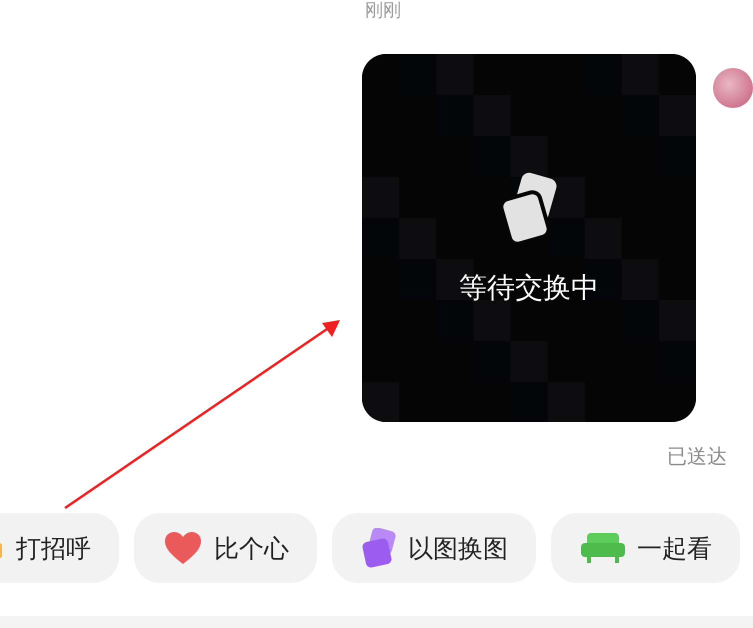  I want to click on status-text: 等待交换中, so click(529, 288).